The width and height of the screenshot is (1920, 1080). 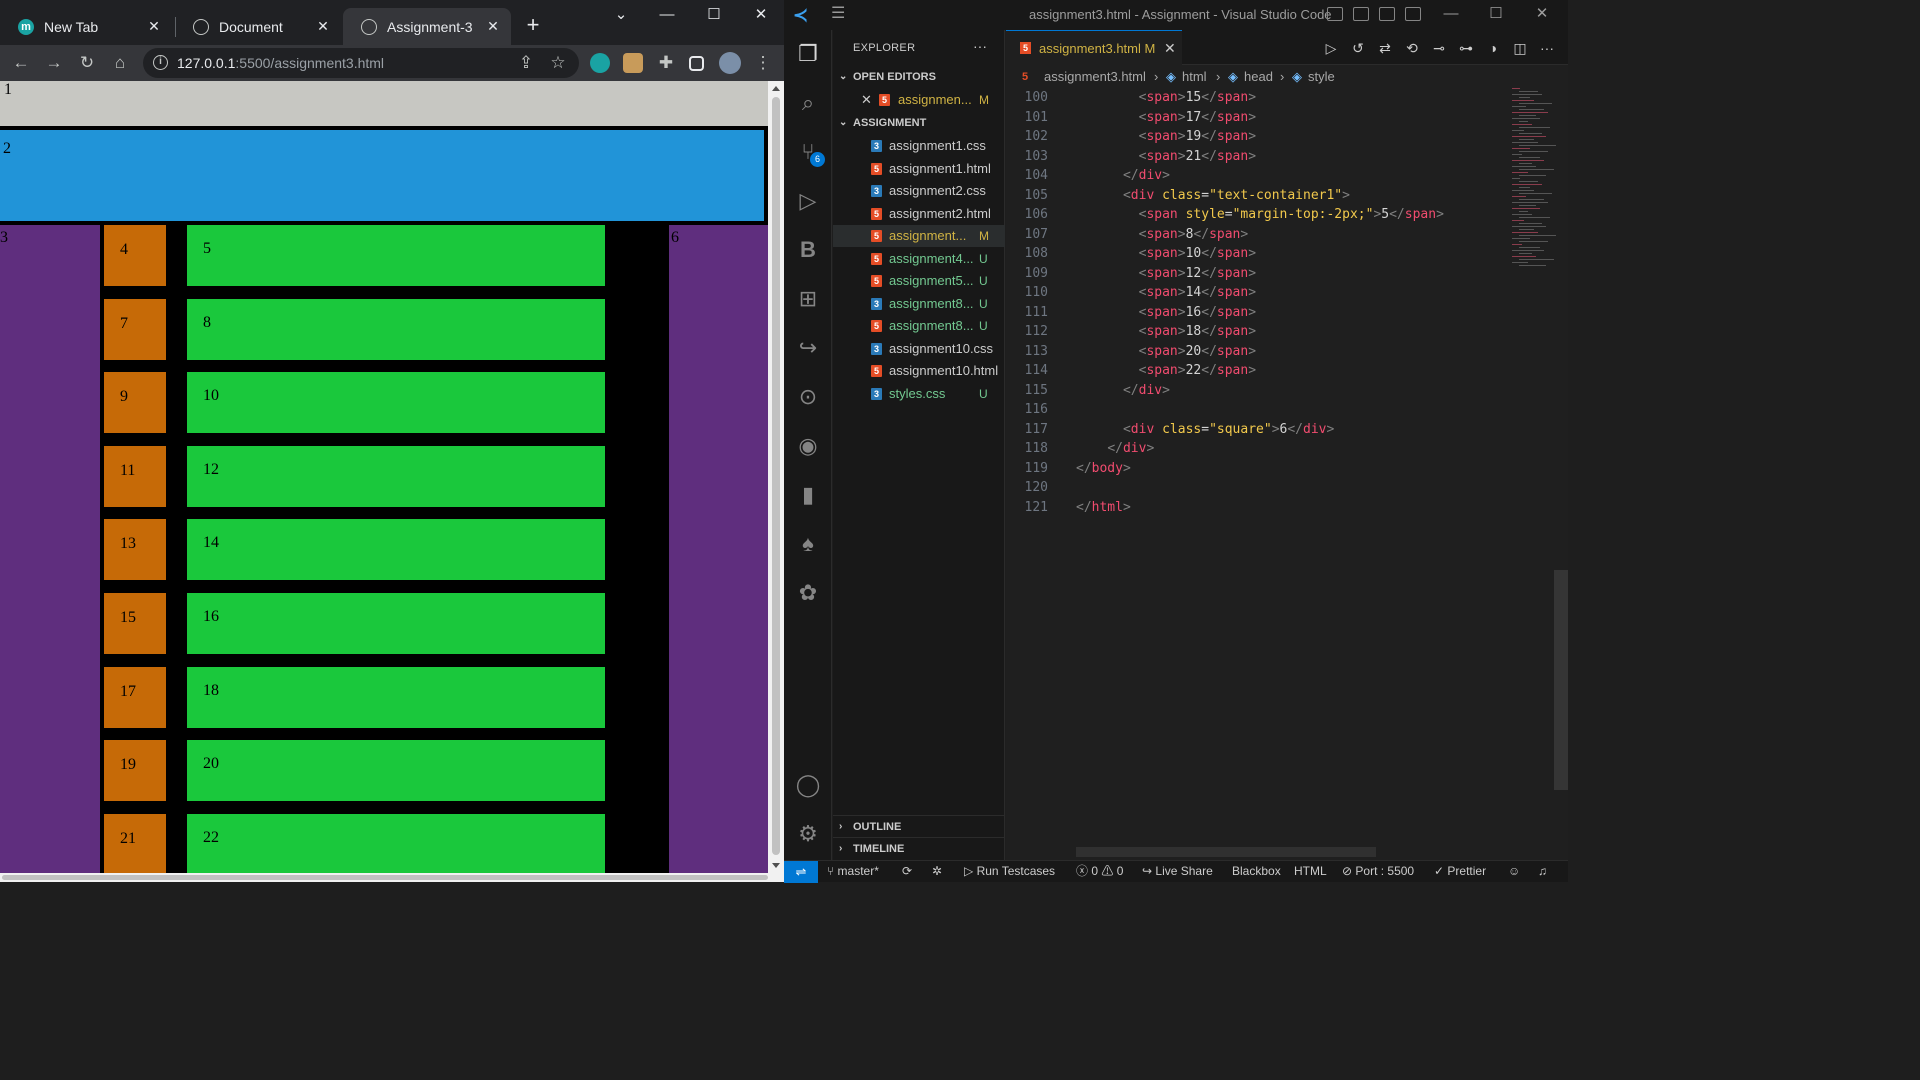 I want to click on feedback-icon: ☺, so click(x=1514, y=871).